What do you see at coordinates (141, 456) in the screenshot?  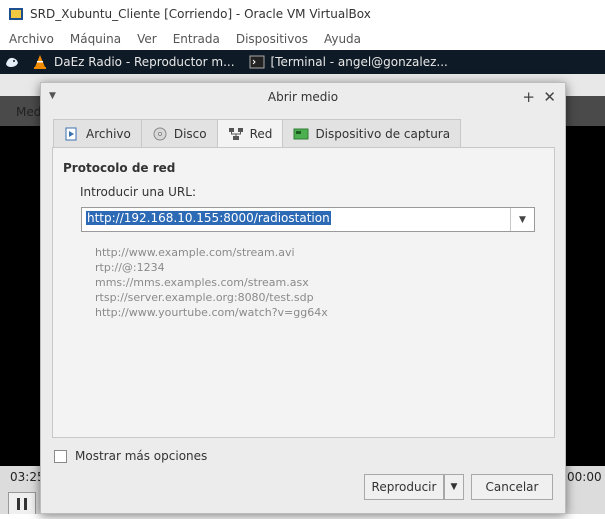 I see `more-options-label: Mostrar más opciones` at bounding box center [141, 456].